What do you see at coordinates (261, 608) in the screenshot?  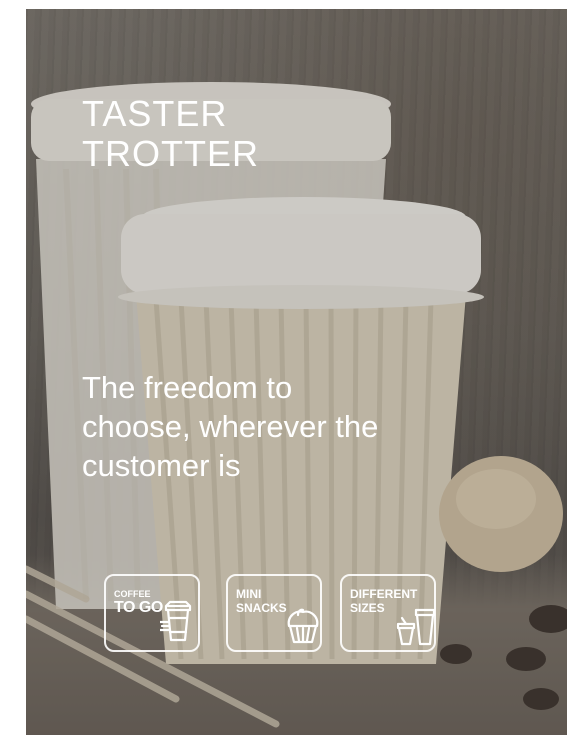 I see `badge-label-line2: SNACKS` at bounding box center [261, 608].